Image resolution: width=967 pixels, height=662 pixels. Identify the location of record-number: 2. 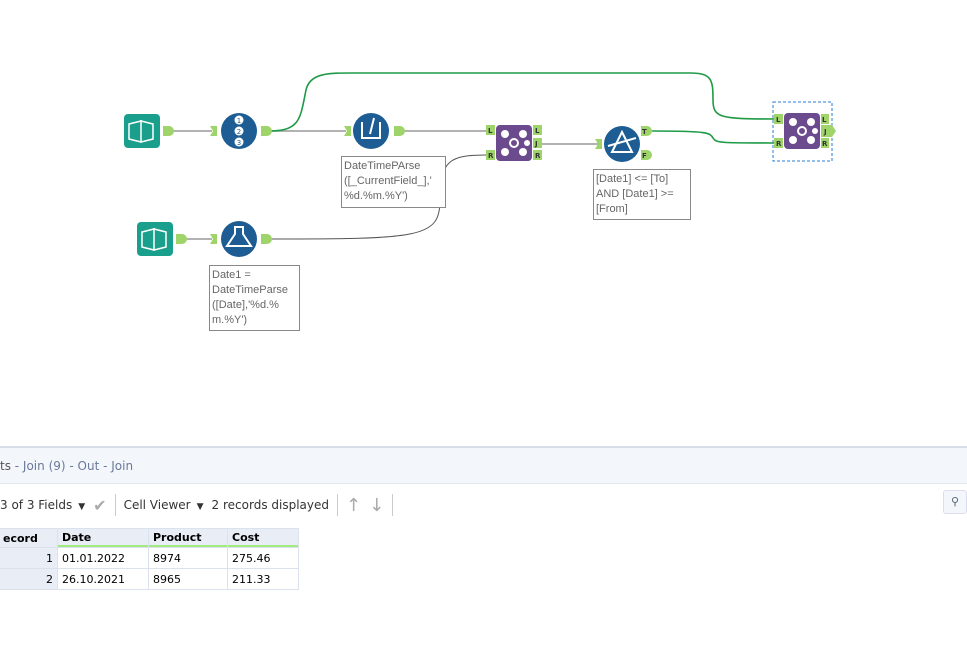
(28, 579).